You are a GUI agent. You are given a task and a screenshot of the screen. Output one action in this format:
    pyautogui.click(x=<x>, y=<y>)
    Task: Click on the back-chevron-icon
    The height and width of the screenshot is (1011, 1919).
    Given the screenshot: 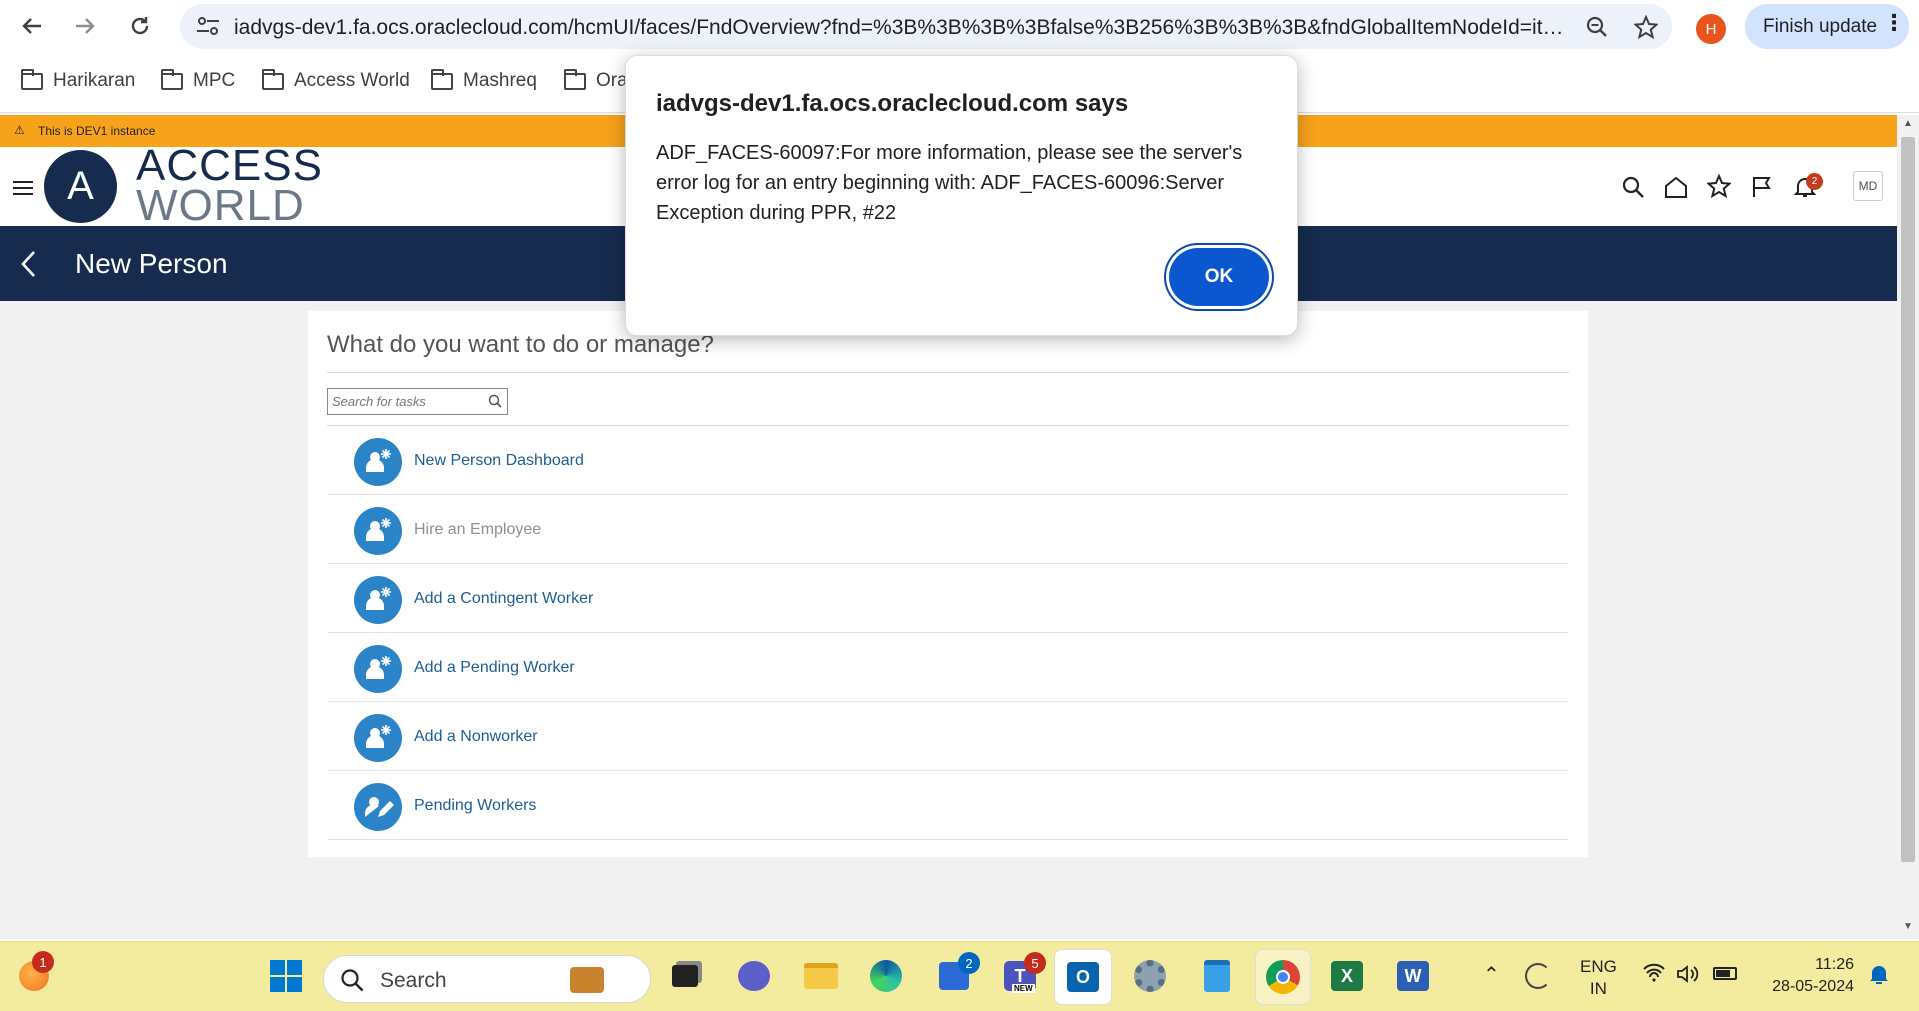 What is the action you would take?
    pyautogui.click(x=29, y=264)
    